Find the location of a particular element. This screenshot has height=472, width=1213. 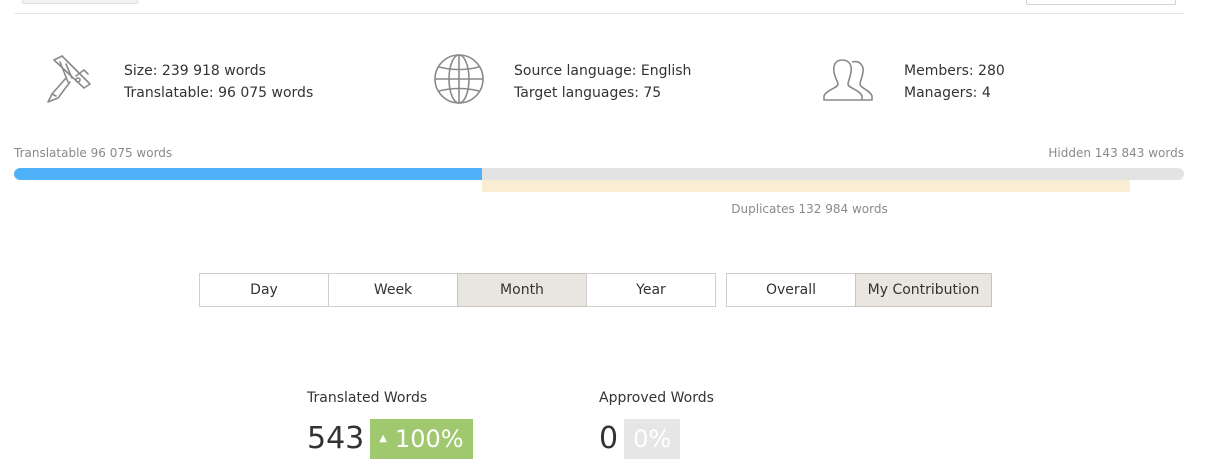

translated-words-value: 543 is located at coordinates (336, 438).